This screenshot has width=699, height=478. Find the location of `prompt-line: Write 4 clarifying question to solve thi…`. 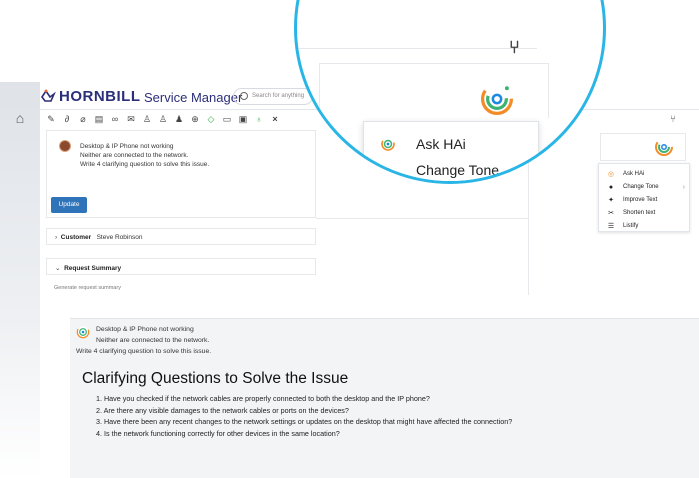

prompt-line: Write 4 clarifying question to solve thi… is located at coordinates (144, 351).